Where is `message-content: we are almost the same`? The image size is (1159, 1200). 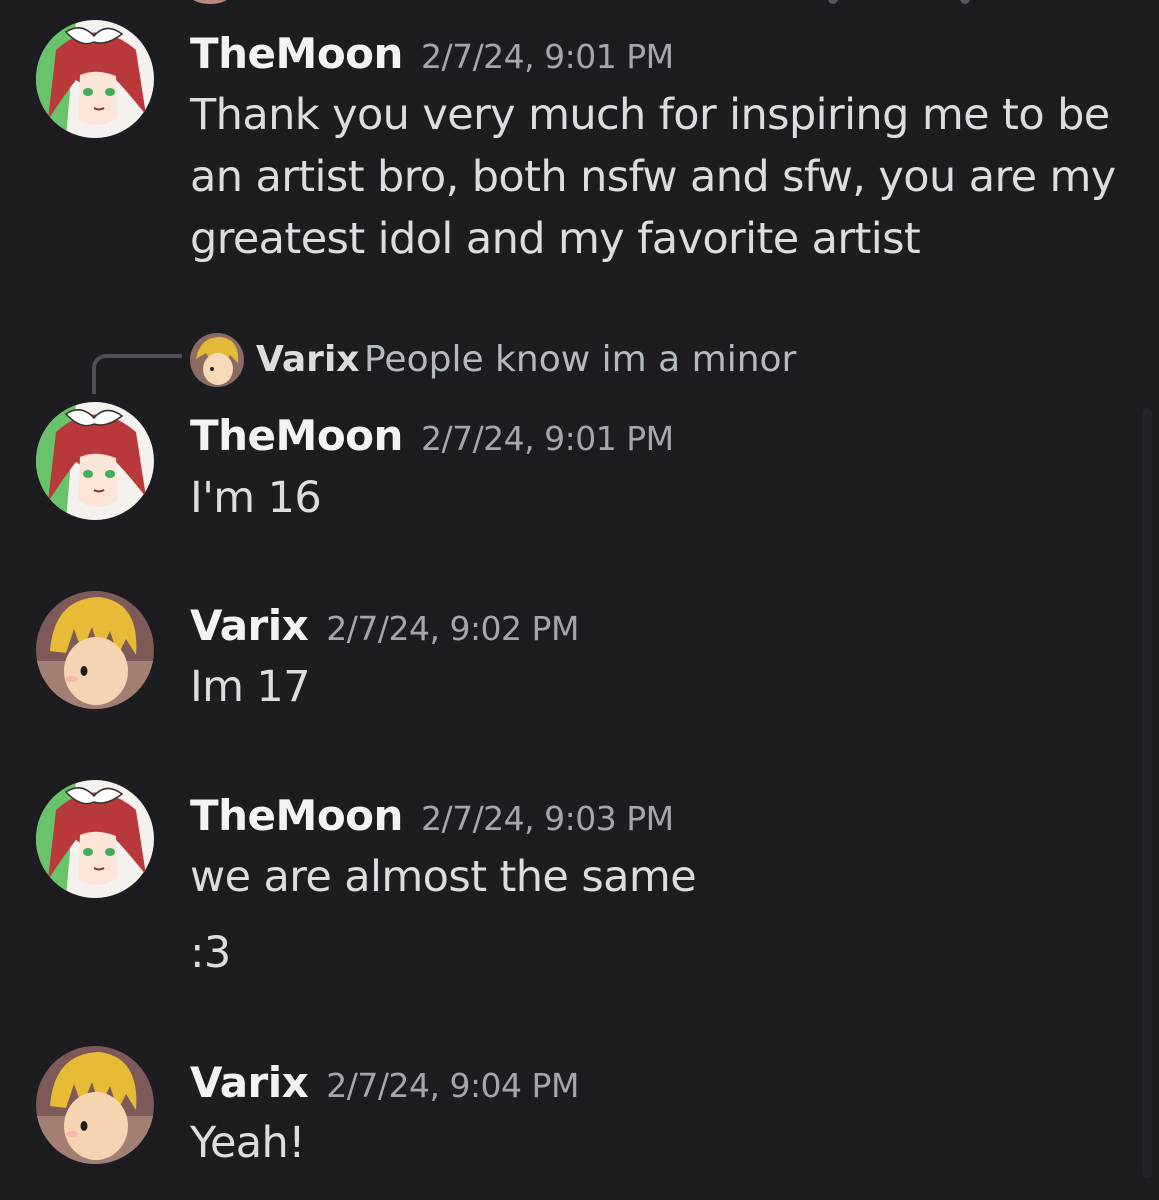 message-content: we are almost the same is located at coordinates (443, 877).